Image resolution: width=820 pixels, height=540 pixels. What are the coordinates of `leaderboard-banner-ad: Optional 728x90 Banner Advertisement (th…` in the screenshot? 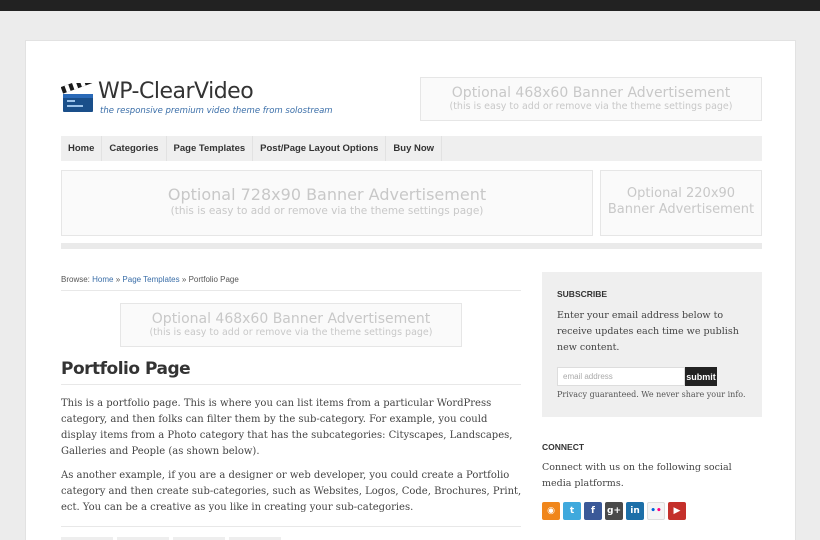 It's located at (327, 203).